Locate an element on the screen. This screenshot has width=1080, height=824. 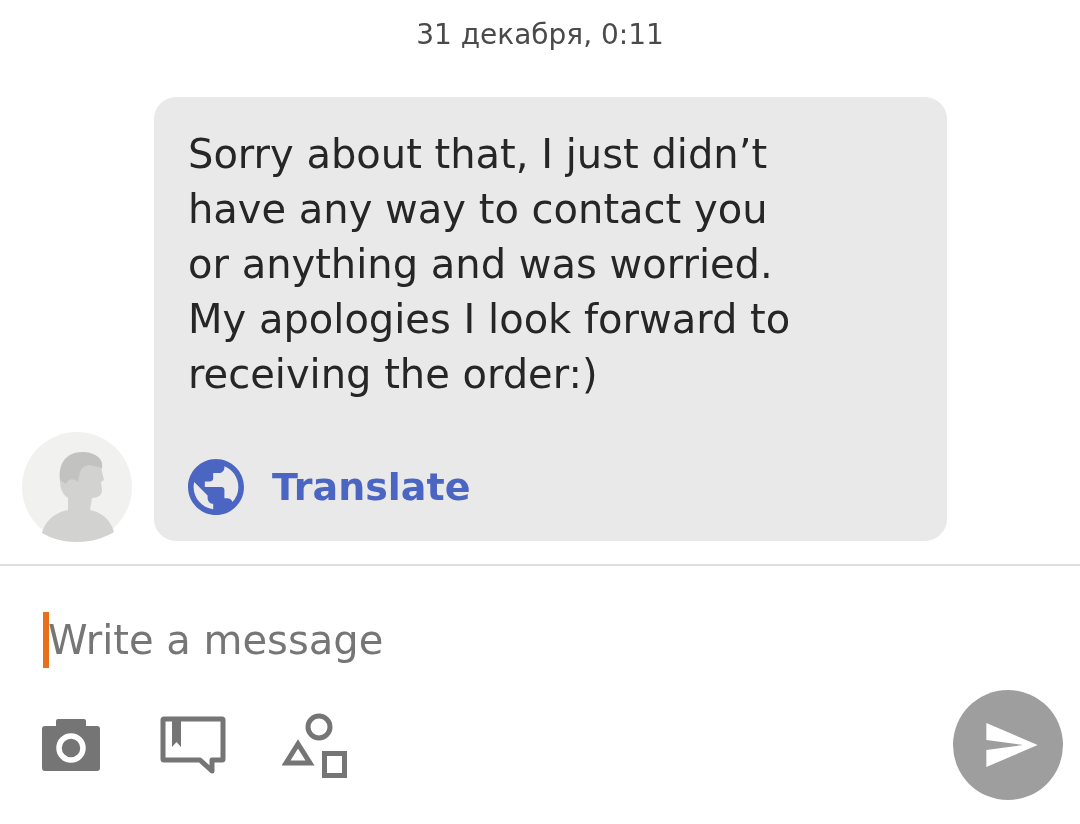
globe-icon is located at coordinates (216, 487).